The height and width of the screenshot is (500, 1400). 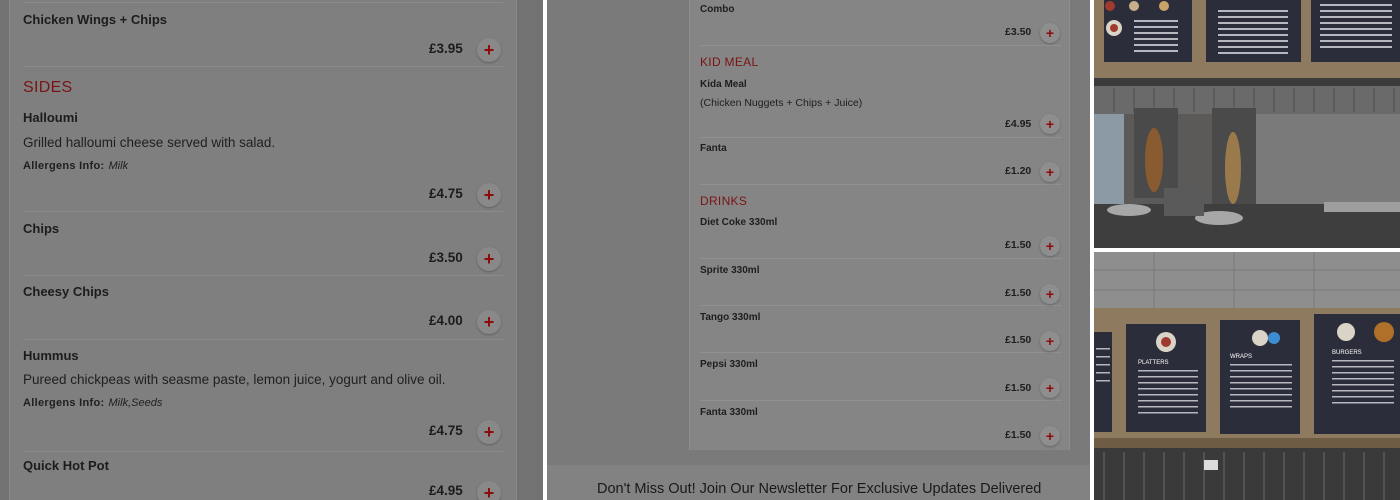 What do you see at coordinates (51, 355) in the screenshot?
I see `item-name: Hummus` at bounding box center [51, 355].